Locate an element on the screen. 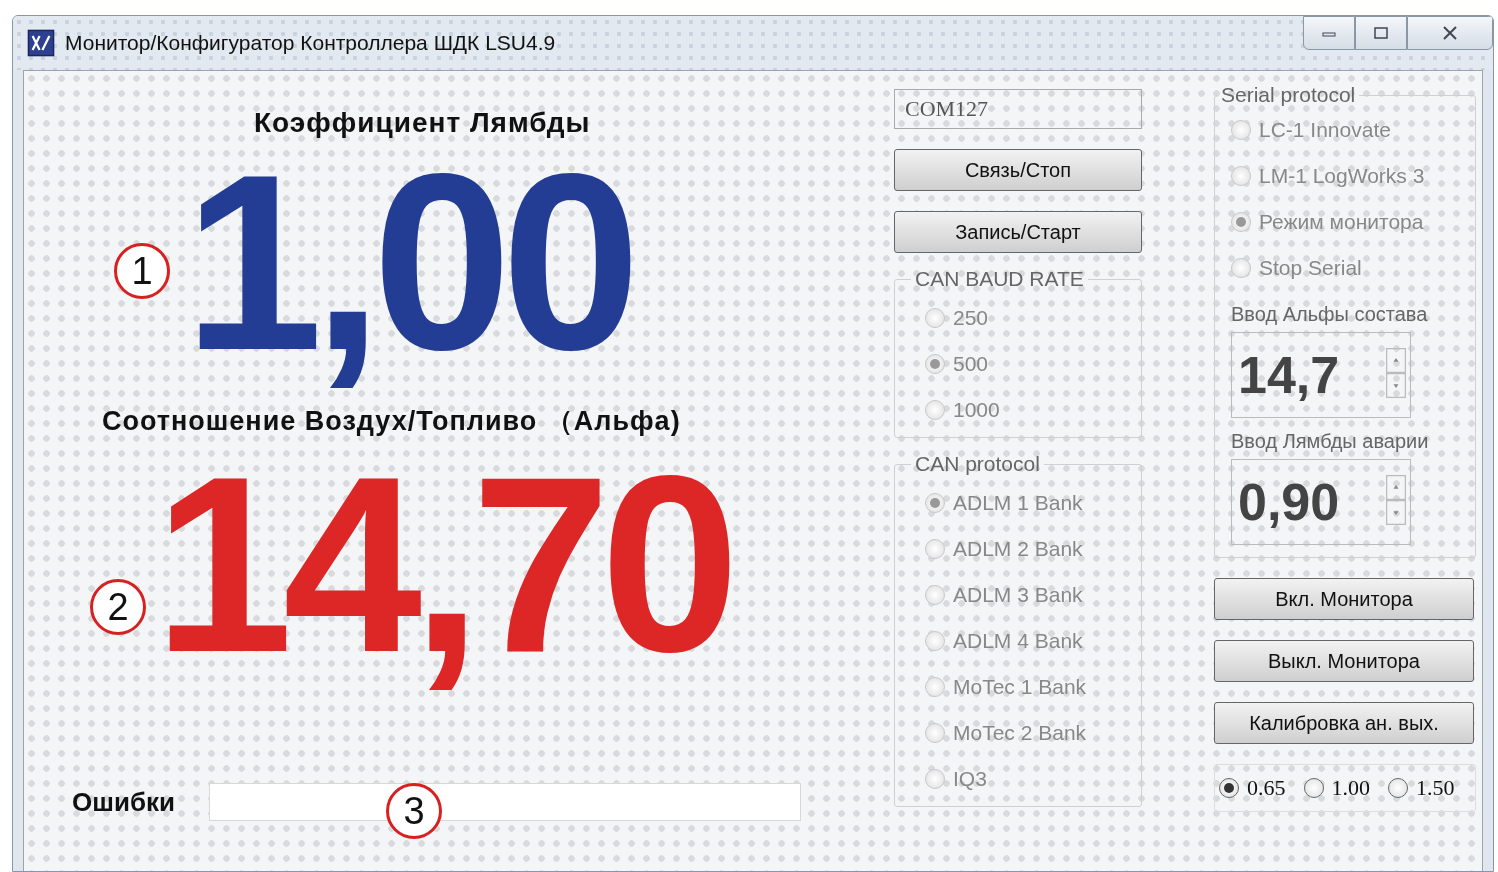 This screenshot has width=1498, height=872. radio-label: 500 is located at coordinates (971, 364).